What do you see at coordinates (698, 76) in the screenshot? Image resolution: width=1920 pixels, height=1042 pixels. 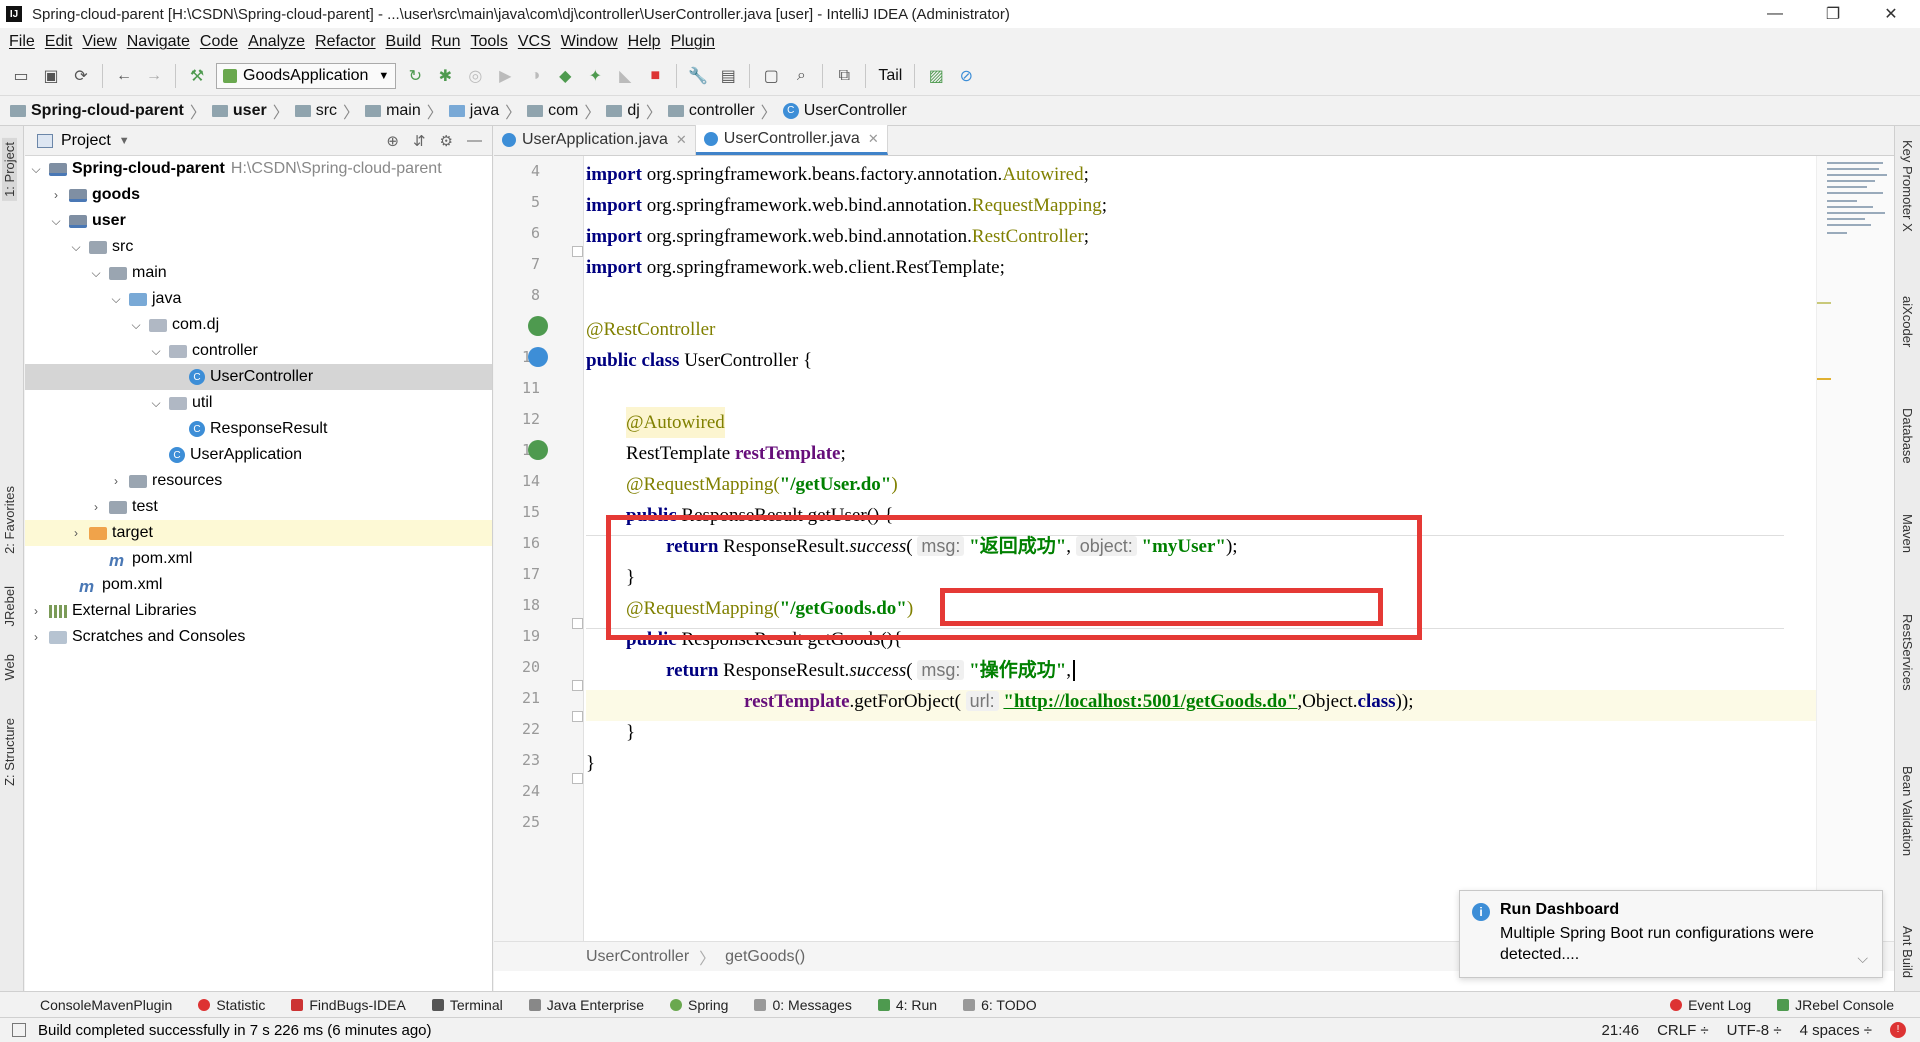 I see `settings-wrench-icon: 🔧` at bounding box center [698, 76].